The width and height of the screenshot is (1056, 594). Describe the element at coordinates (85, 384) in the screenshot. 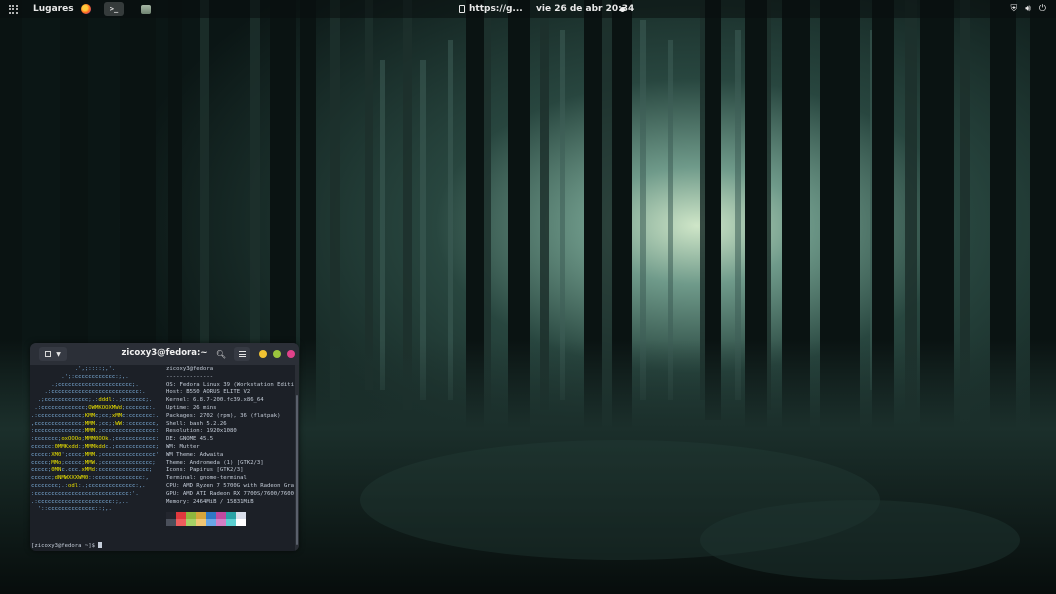

I see `logo-line: .;cccccccccccccccccccccc;.` at that location.